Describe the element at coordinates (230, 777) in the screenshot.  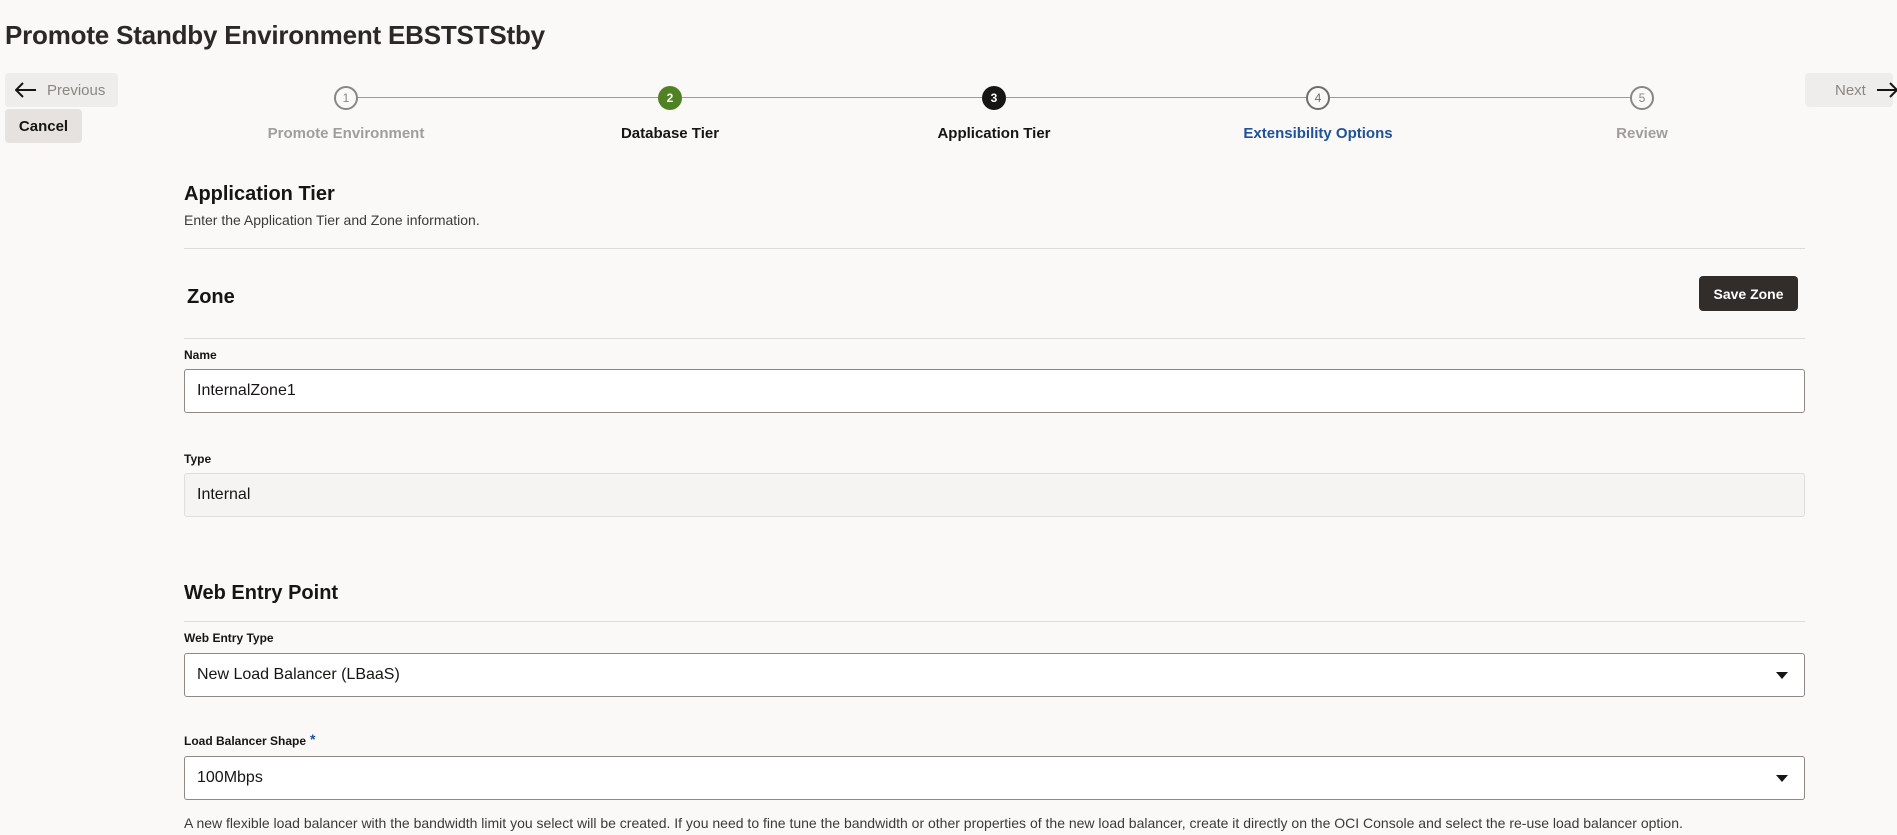
I see `lb-shape-value: 100Mbps` at that location.